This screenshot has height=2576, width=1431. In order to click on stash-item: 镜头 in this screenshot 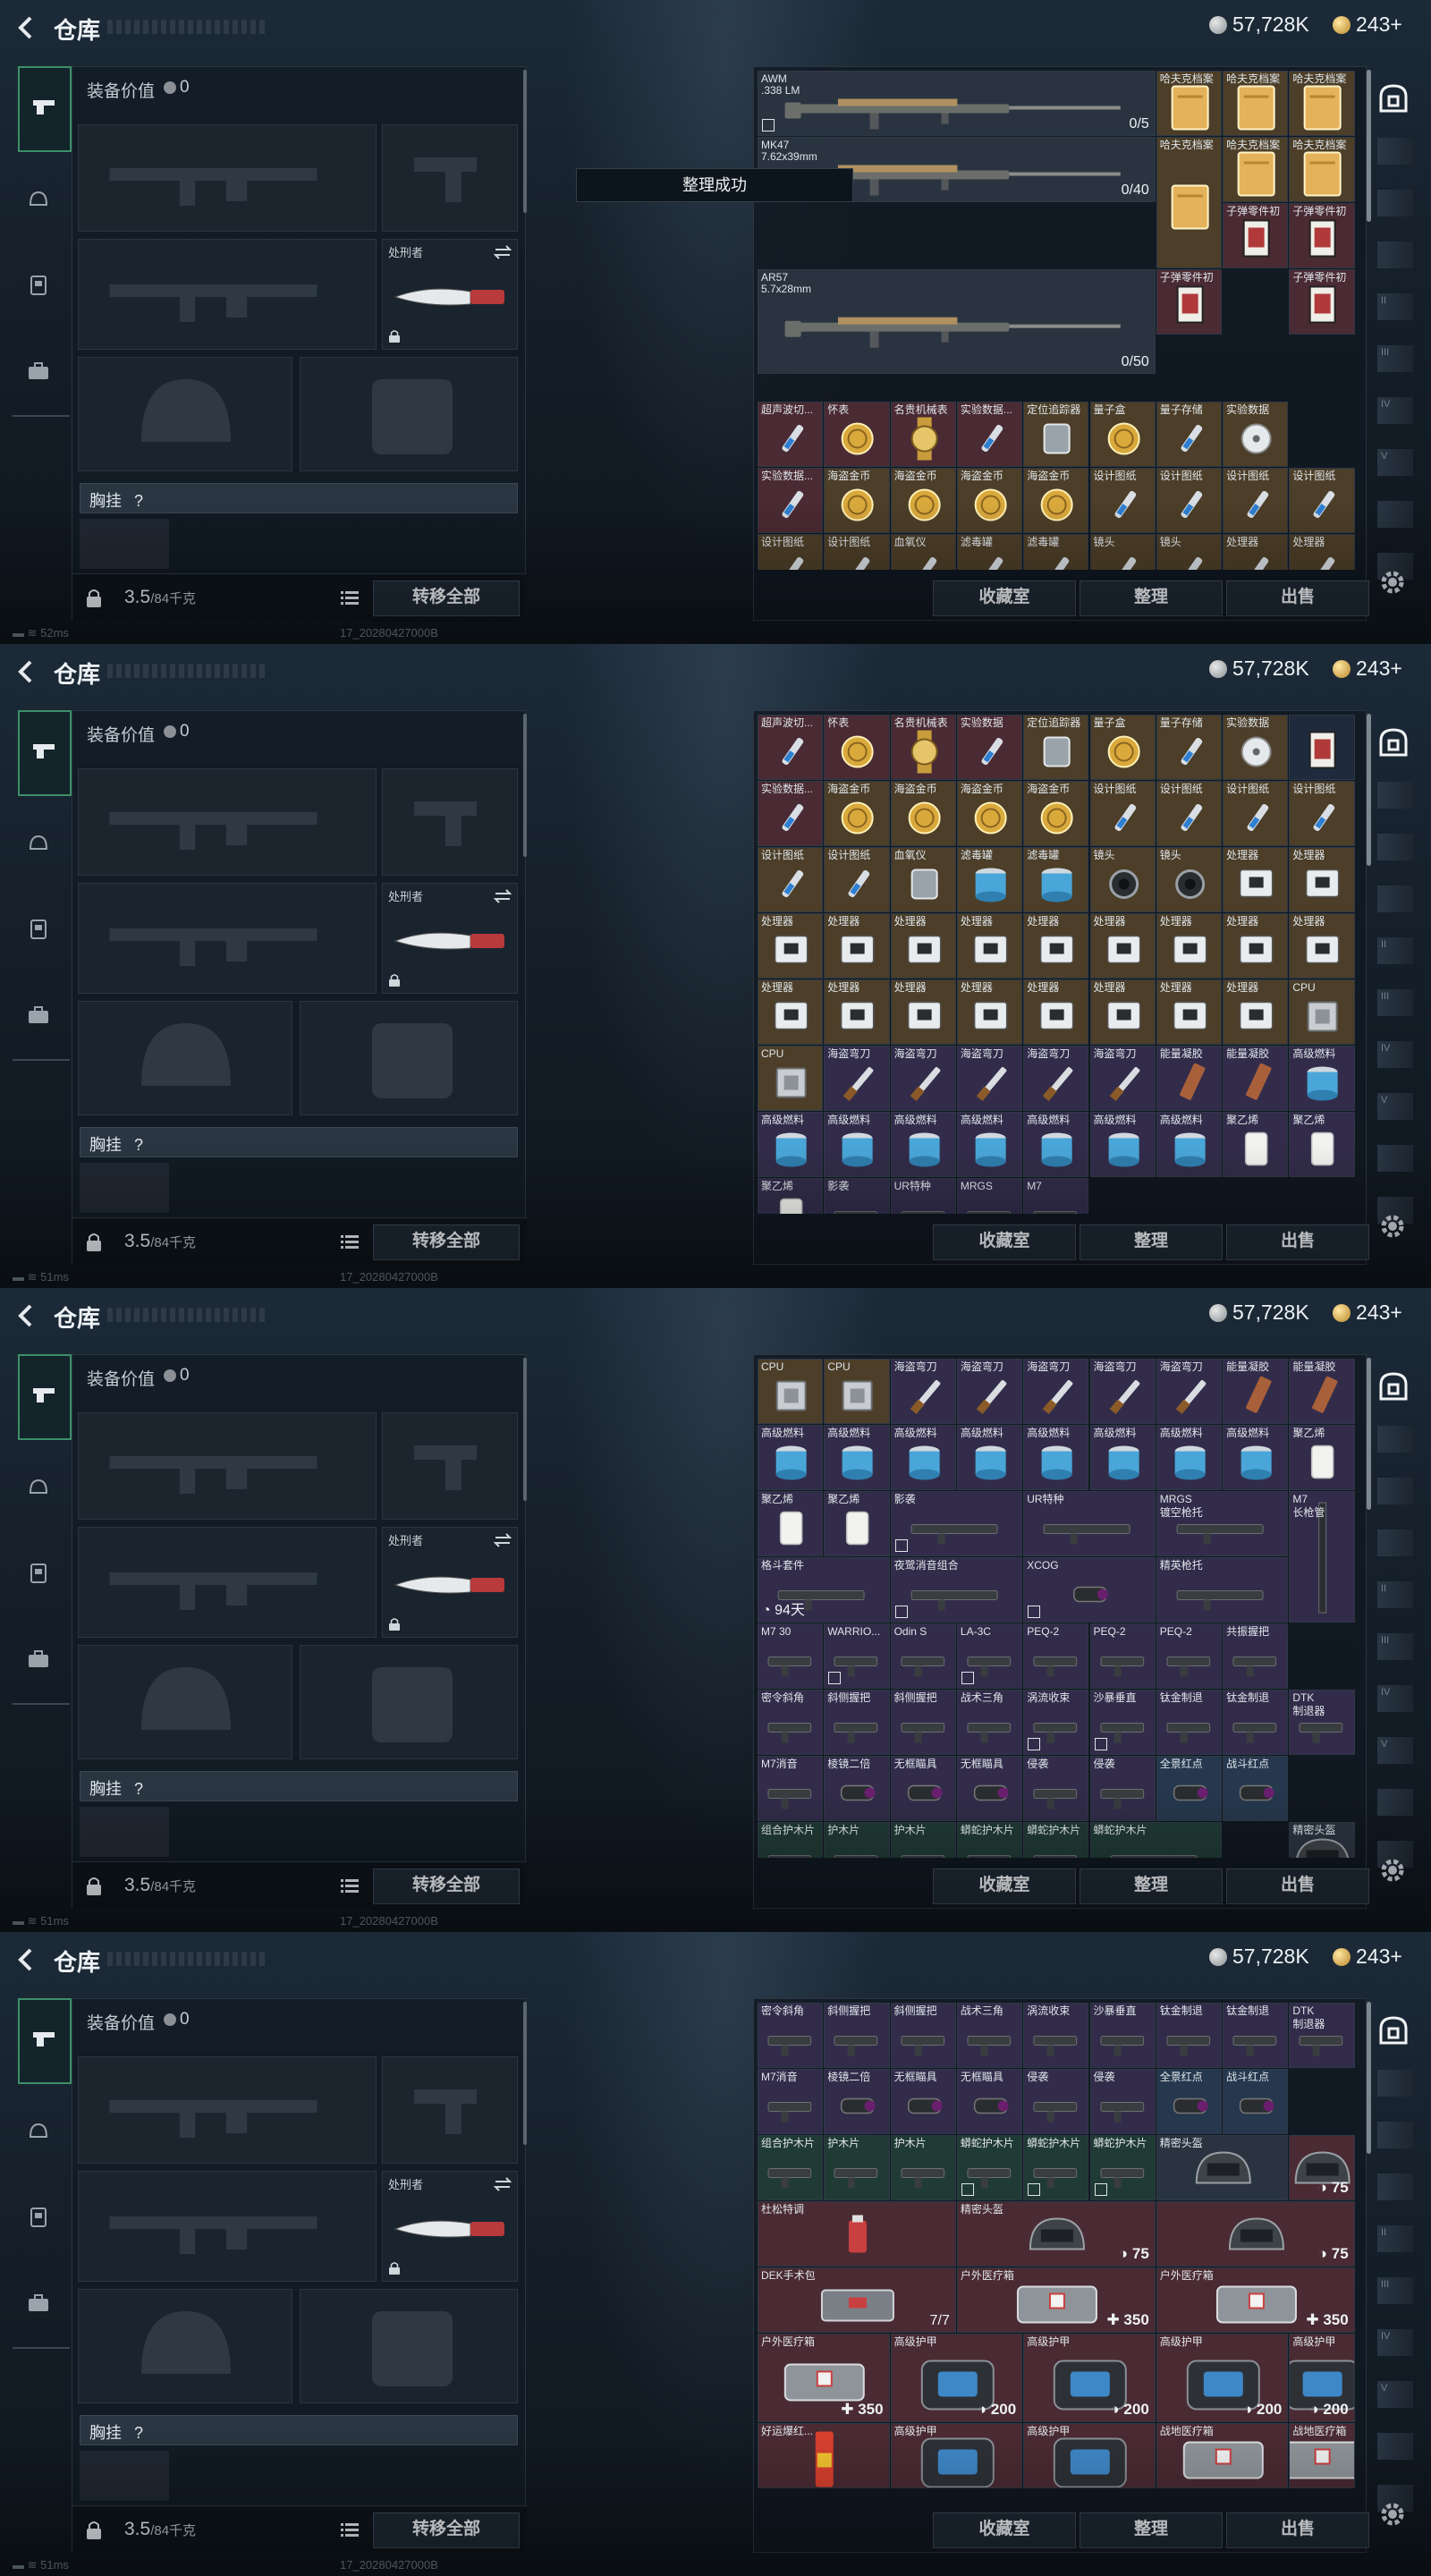, I will do `click(1123, 879)`.